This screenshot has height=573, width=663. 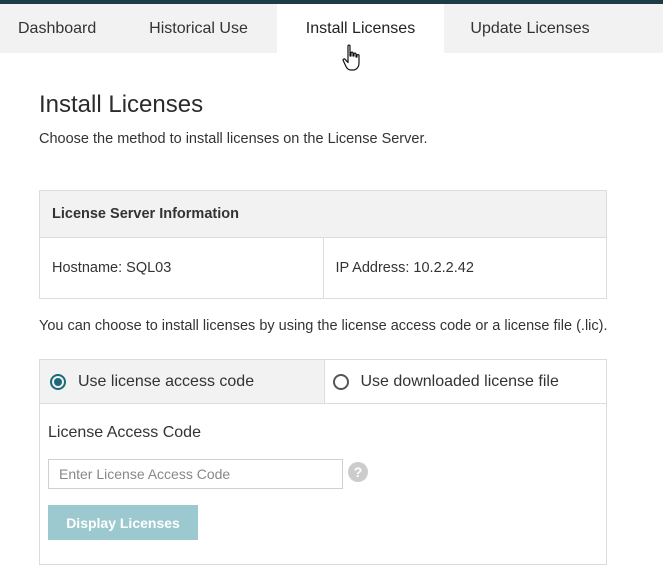 I want to click on license-access-code-input, so click(x=195, y=474).